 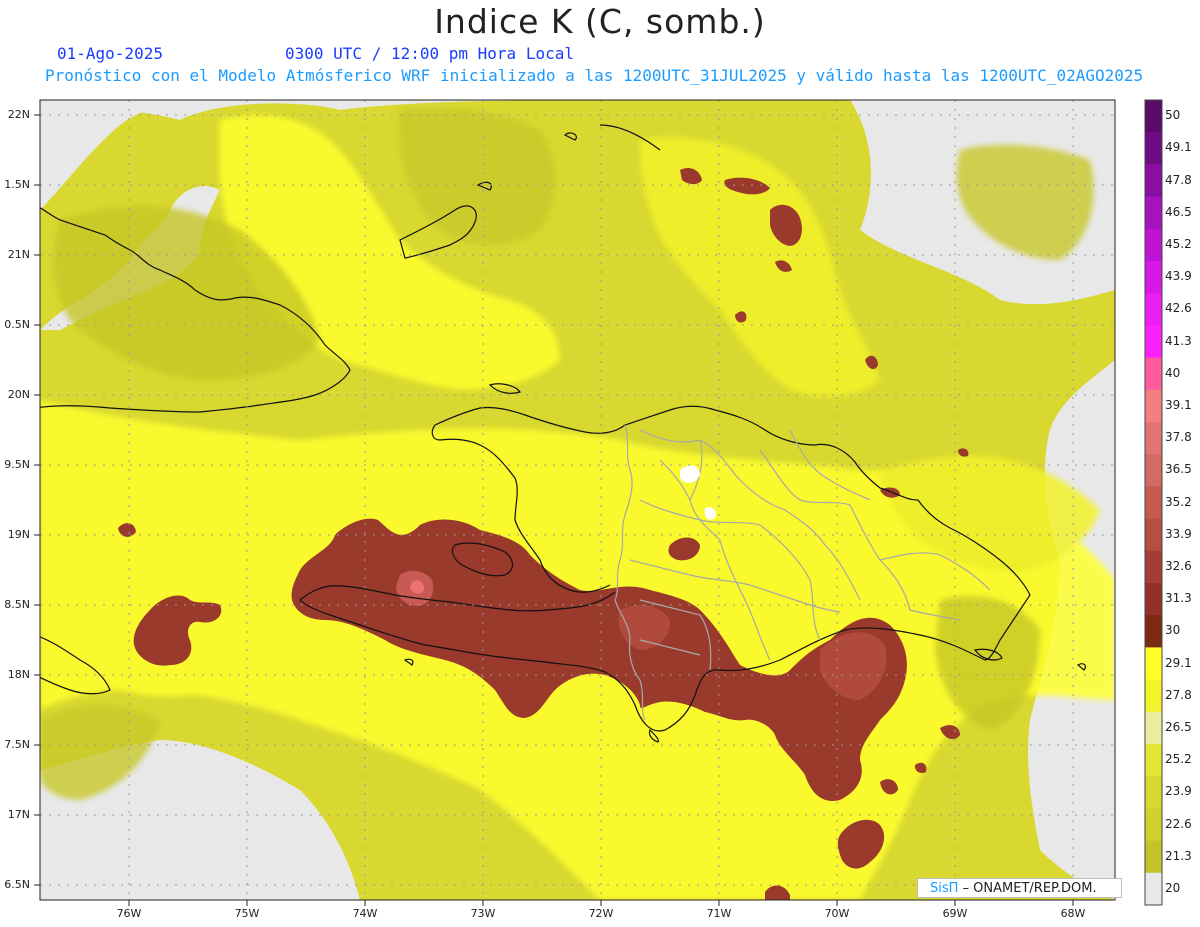 I want to click on forecast-date: 01-Ago-2025, so click(x=110, y=53).